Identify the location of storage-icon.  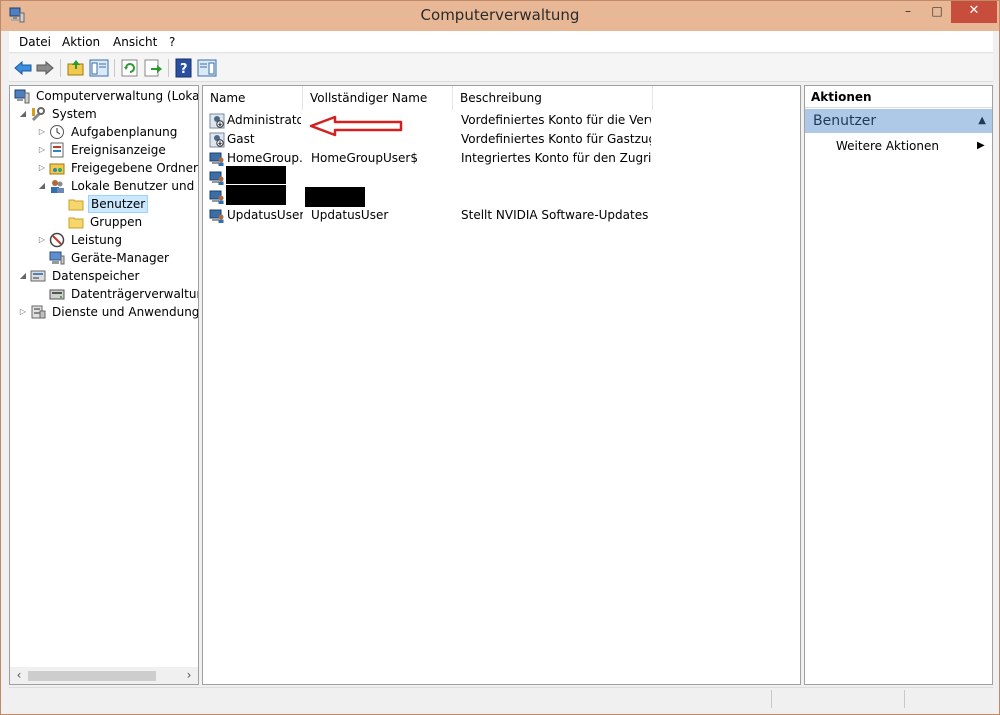
(38, 276).